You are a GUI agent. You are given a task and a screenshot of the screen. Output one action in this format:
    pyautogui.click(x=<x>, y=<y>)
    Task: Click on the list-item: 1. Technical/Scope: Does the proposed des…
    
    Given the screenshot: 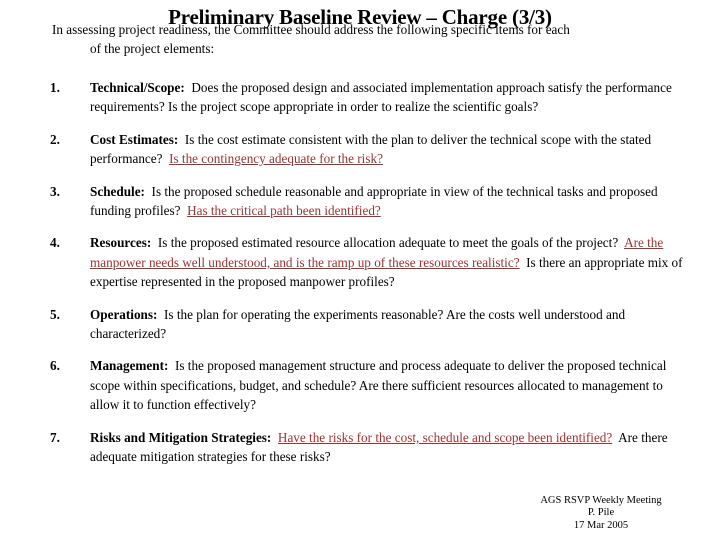 What is the action you would take?
    pyautogui.click(x=360, y=97)
    